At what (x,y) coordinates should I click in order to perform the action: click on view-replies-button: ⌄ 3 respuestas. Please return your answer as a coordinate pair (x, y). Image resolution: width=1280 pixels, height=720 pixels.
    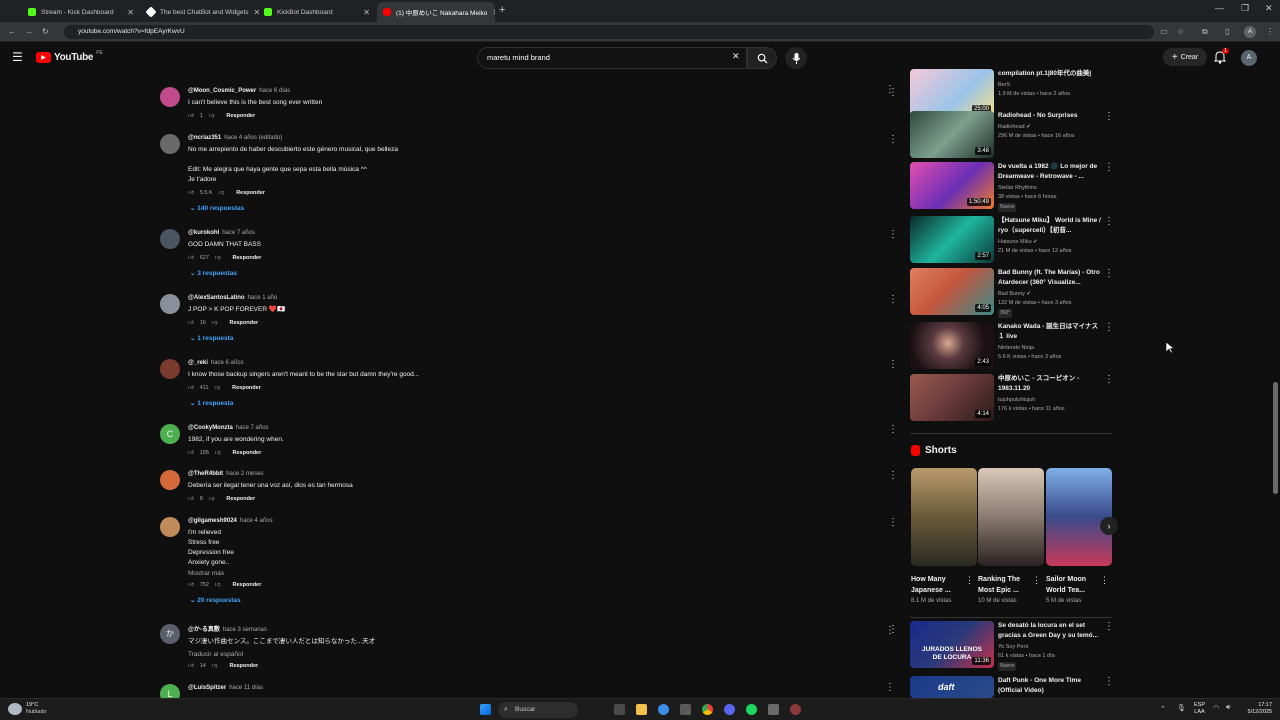
    Looking at the image, I should click on (534, 273).